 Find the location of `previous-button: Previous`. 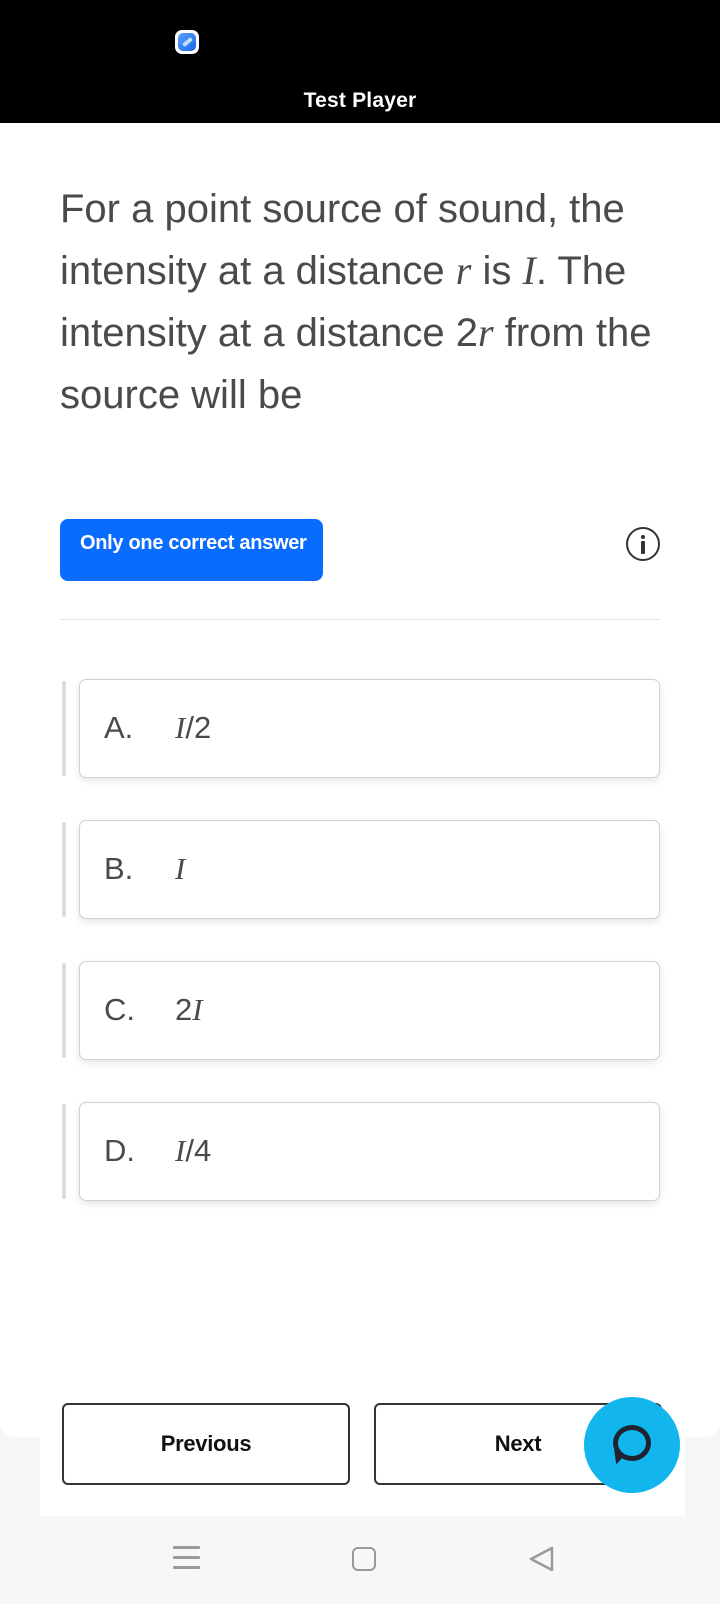

previous-button: Previous is located at coordinates (206, 1444).